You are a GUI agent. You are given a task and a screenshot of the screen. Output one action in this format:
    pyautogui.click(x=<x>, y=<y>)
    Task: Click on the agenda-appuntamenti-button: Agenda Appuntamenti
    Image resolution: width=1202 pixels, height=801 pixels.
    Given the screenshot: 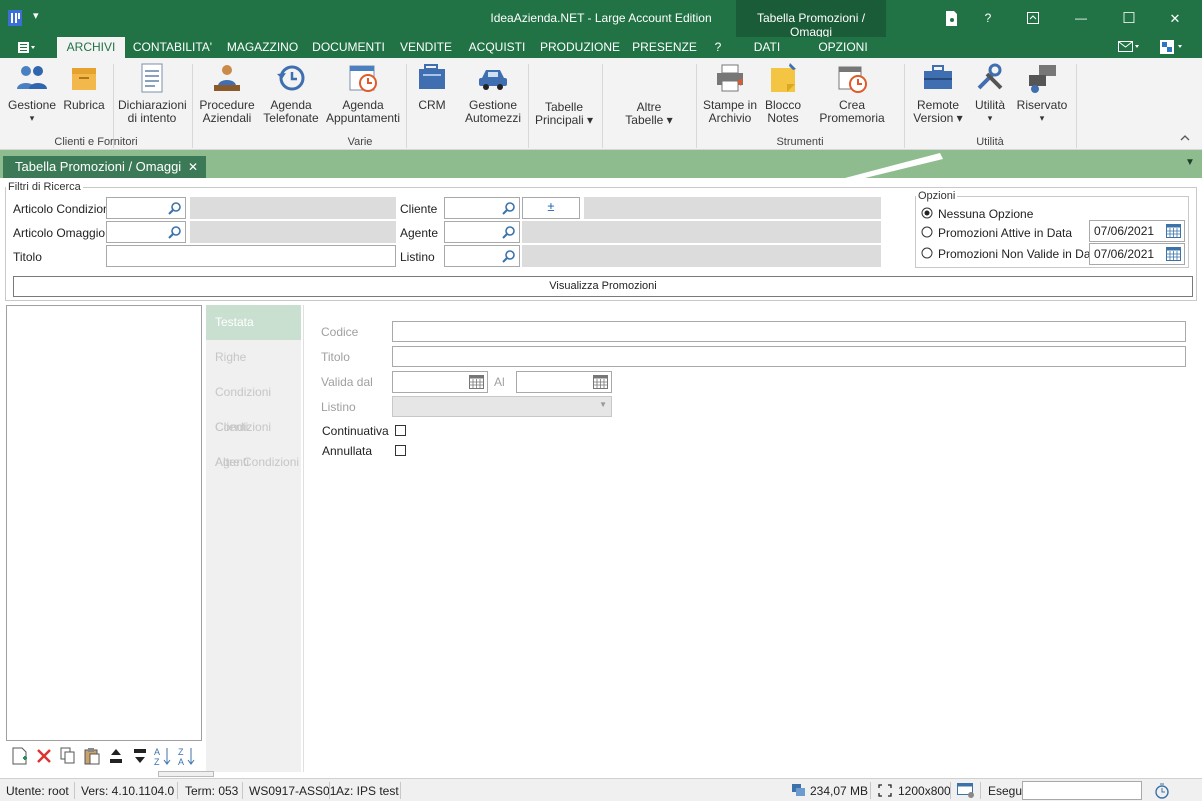 What is the action you would take?
    pyautogui.click(x=363, y=93)
    